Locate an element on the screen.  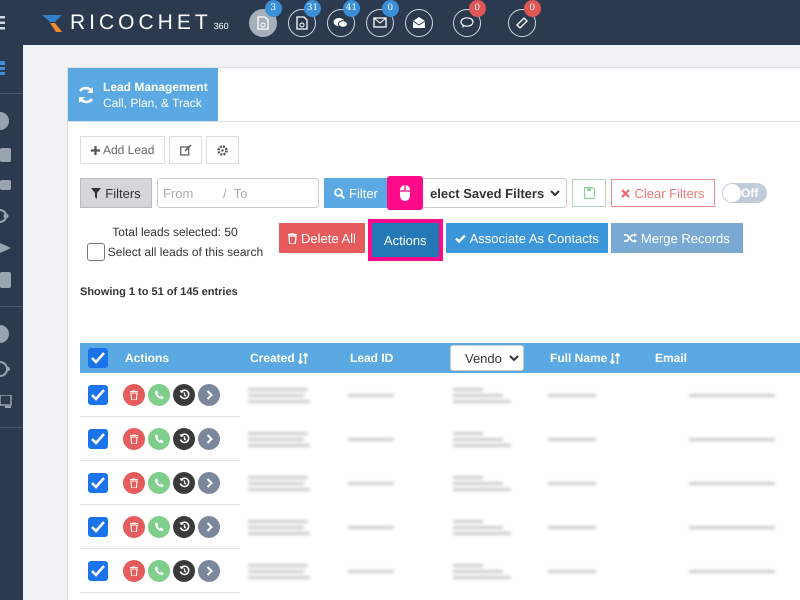
select-all-rows-checkbox is located at coordinates (98, 358).